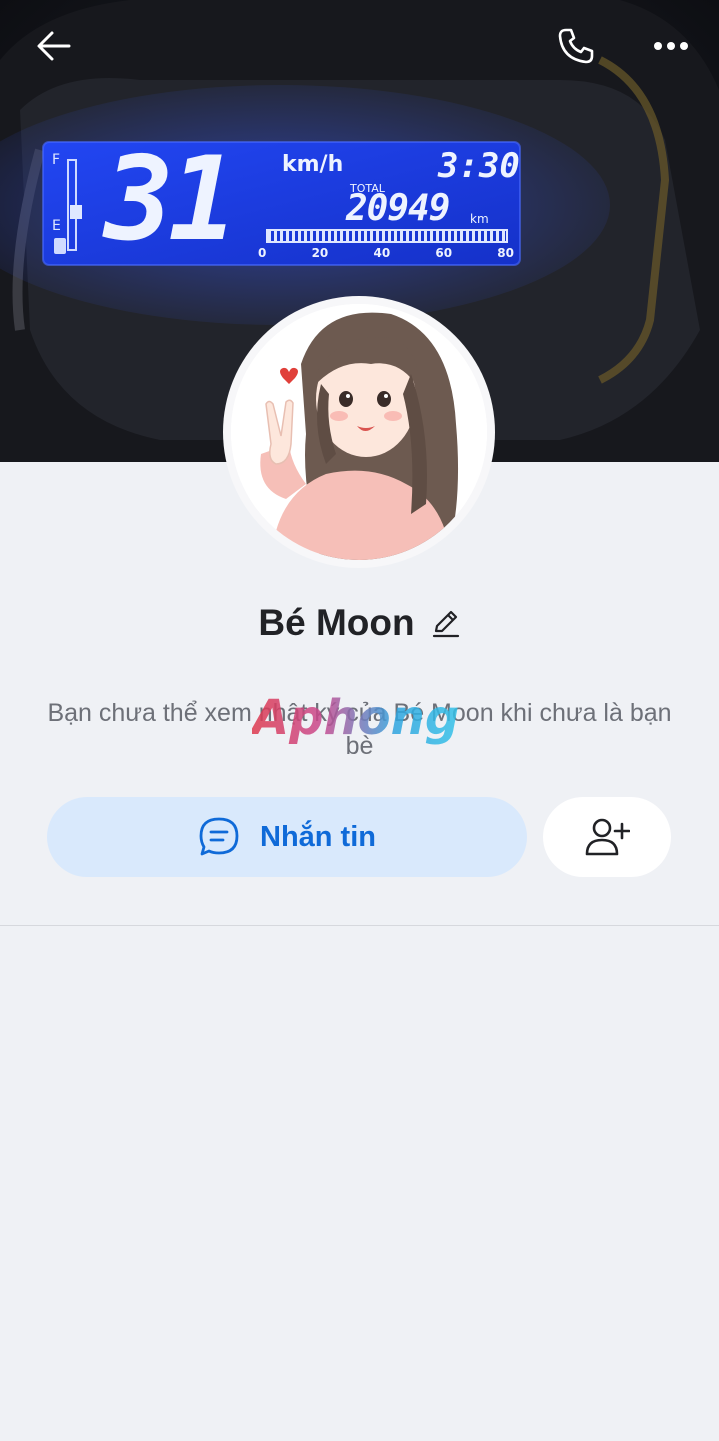 The width and height of the screenshot is (719, 1441). What do you see at coordinates (320, 253) in the screenshot?
I see `scale-tick: 20` at bounding box center [320, 253].